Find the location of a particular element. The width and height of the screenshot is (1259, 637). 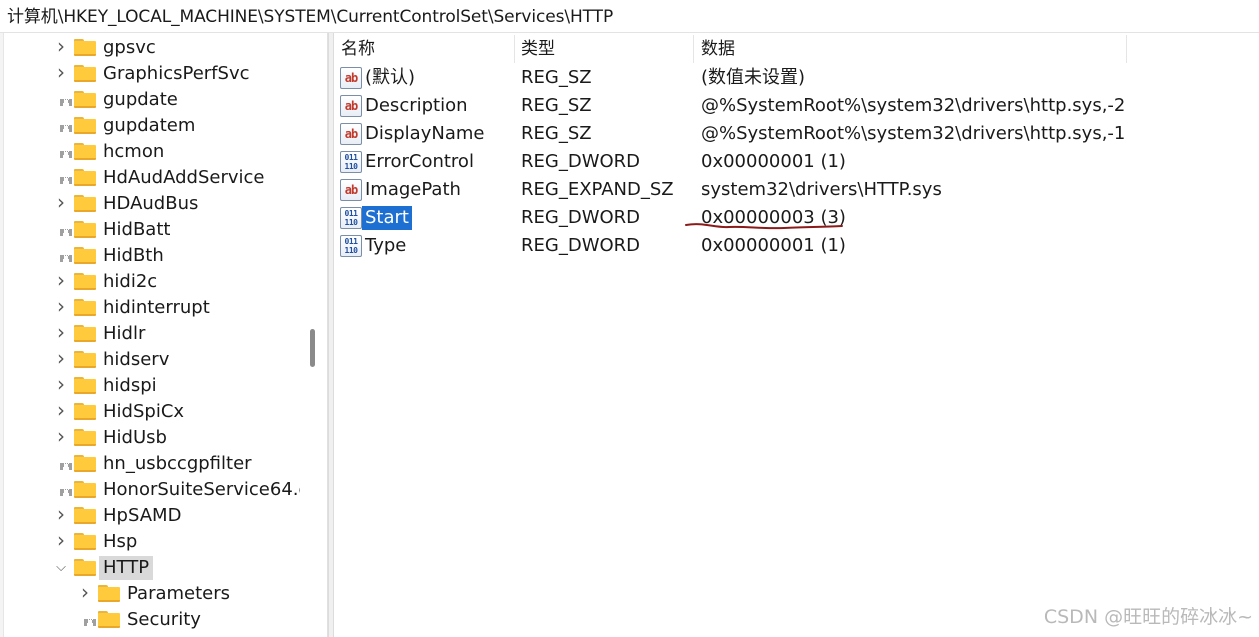

tree-item-hidi2c: › hidi2c is located at coordinates (150, 282).